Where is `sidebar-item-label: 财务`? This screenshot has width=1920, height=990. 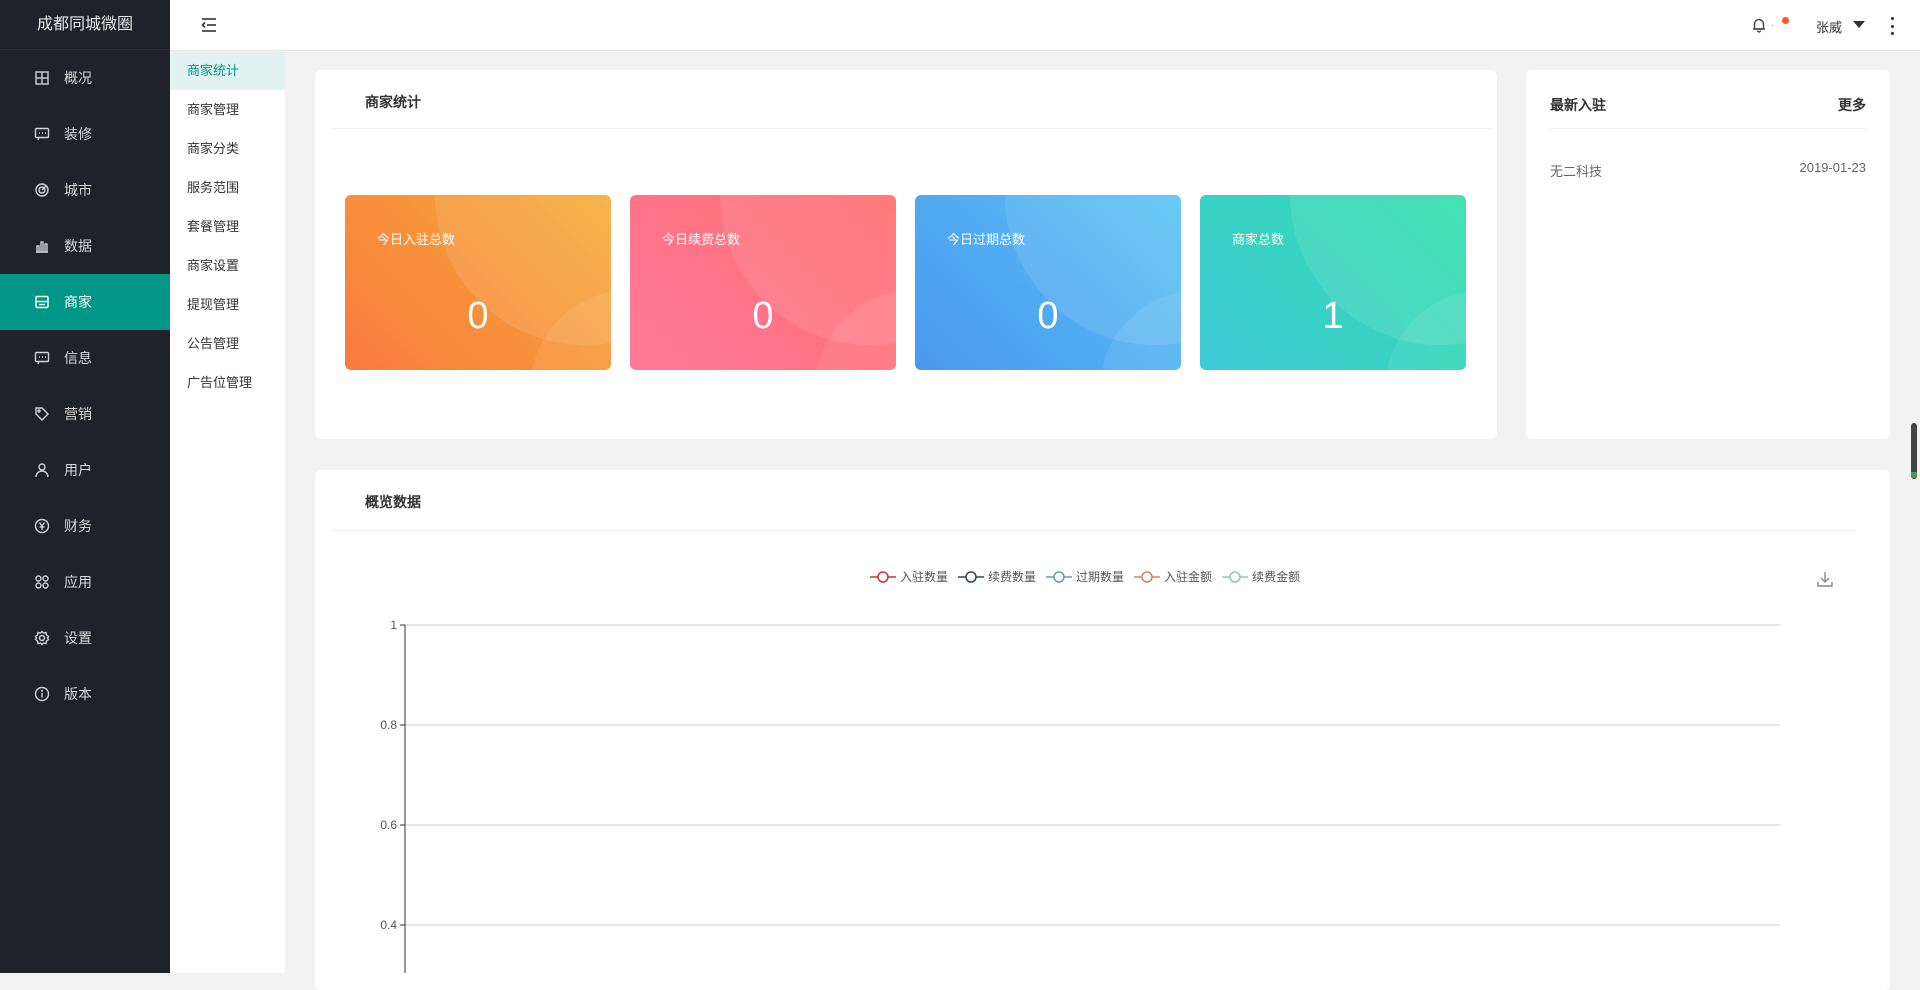
sidebar-item-label: 财务 is located at coordinates (78, 526).